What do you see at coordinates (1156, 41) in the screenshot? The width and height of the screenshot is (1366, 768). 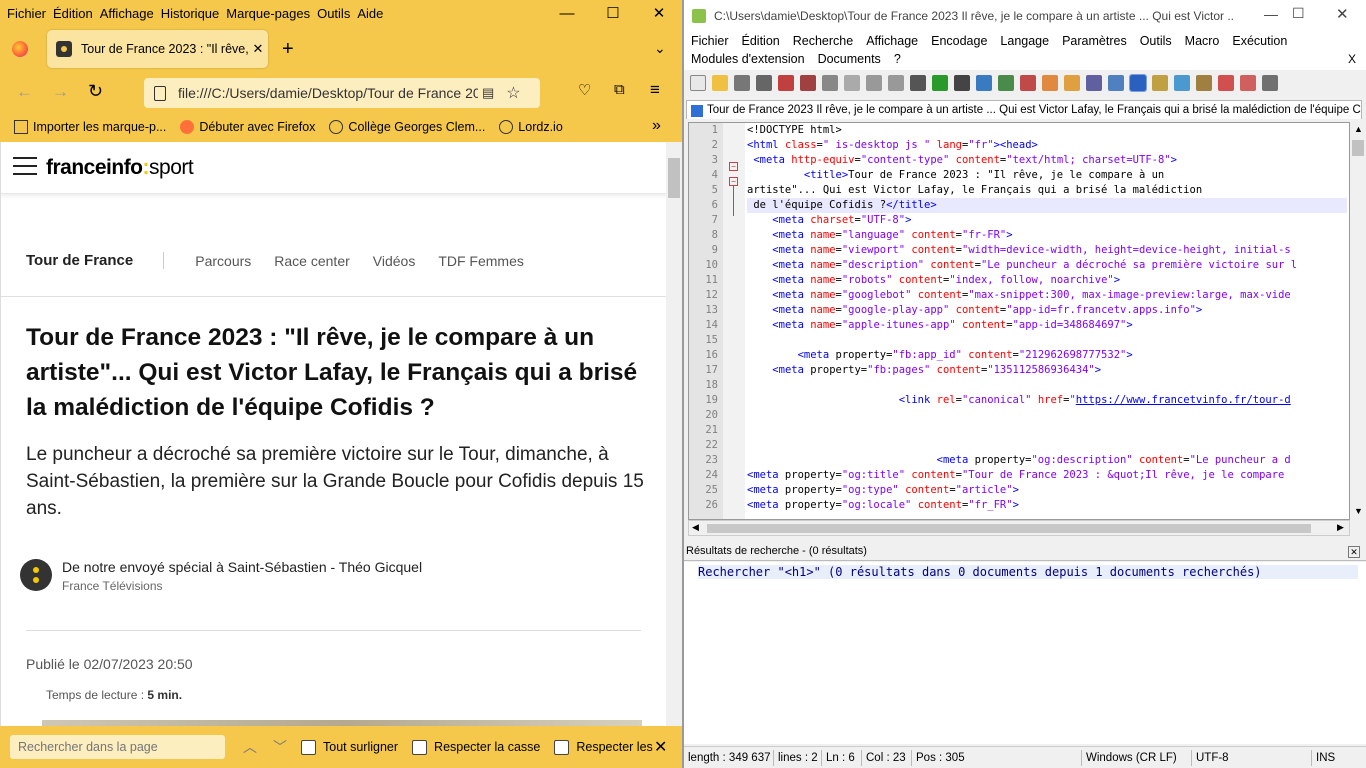 I see `npp-menu-outils: Outils` at bounding box center [1156, 41].